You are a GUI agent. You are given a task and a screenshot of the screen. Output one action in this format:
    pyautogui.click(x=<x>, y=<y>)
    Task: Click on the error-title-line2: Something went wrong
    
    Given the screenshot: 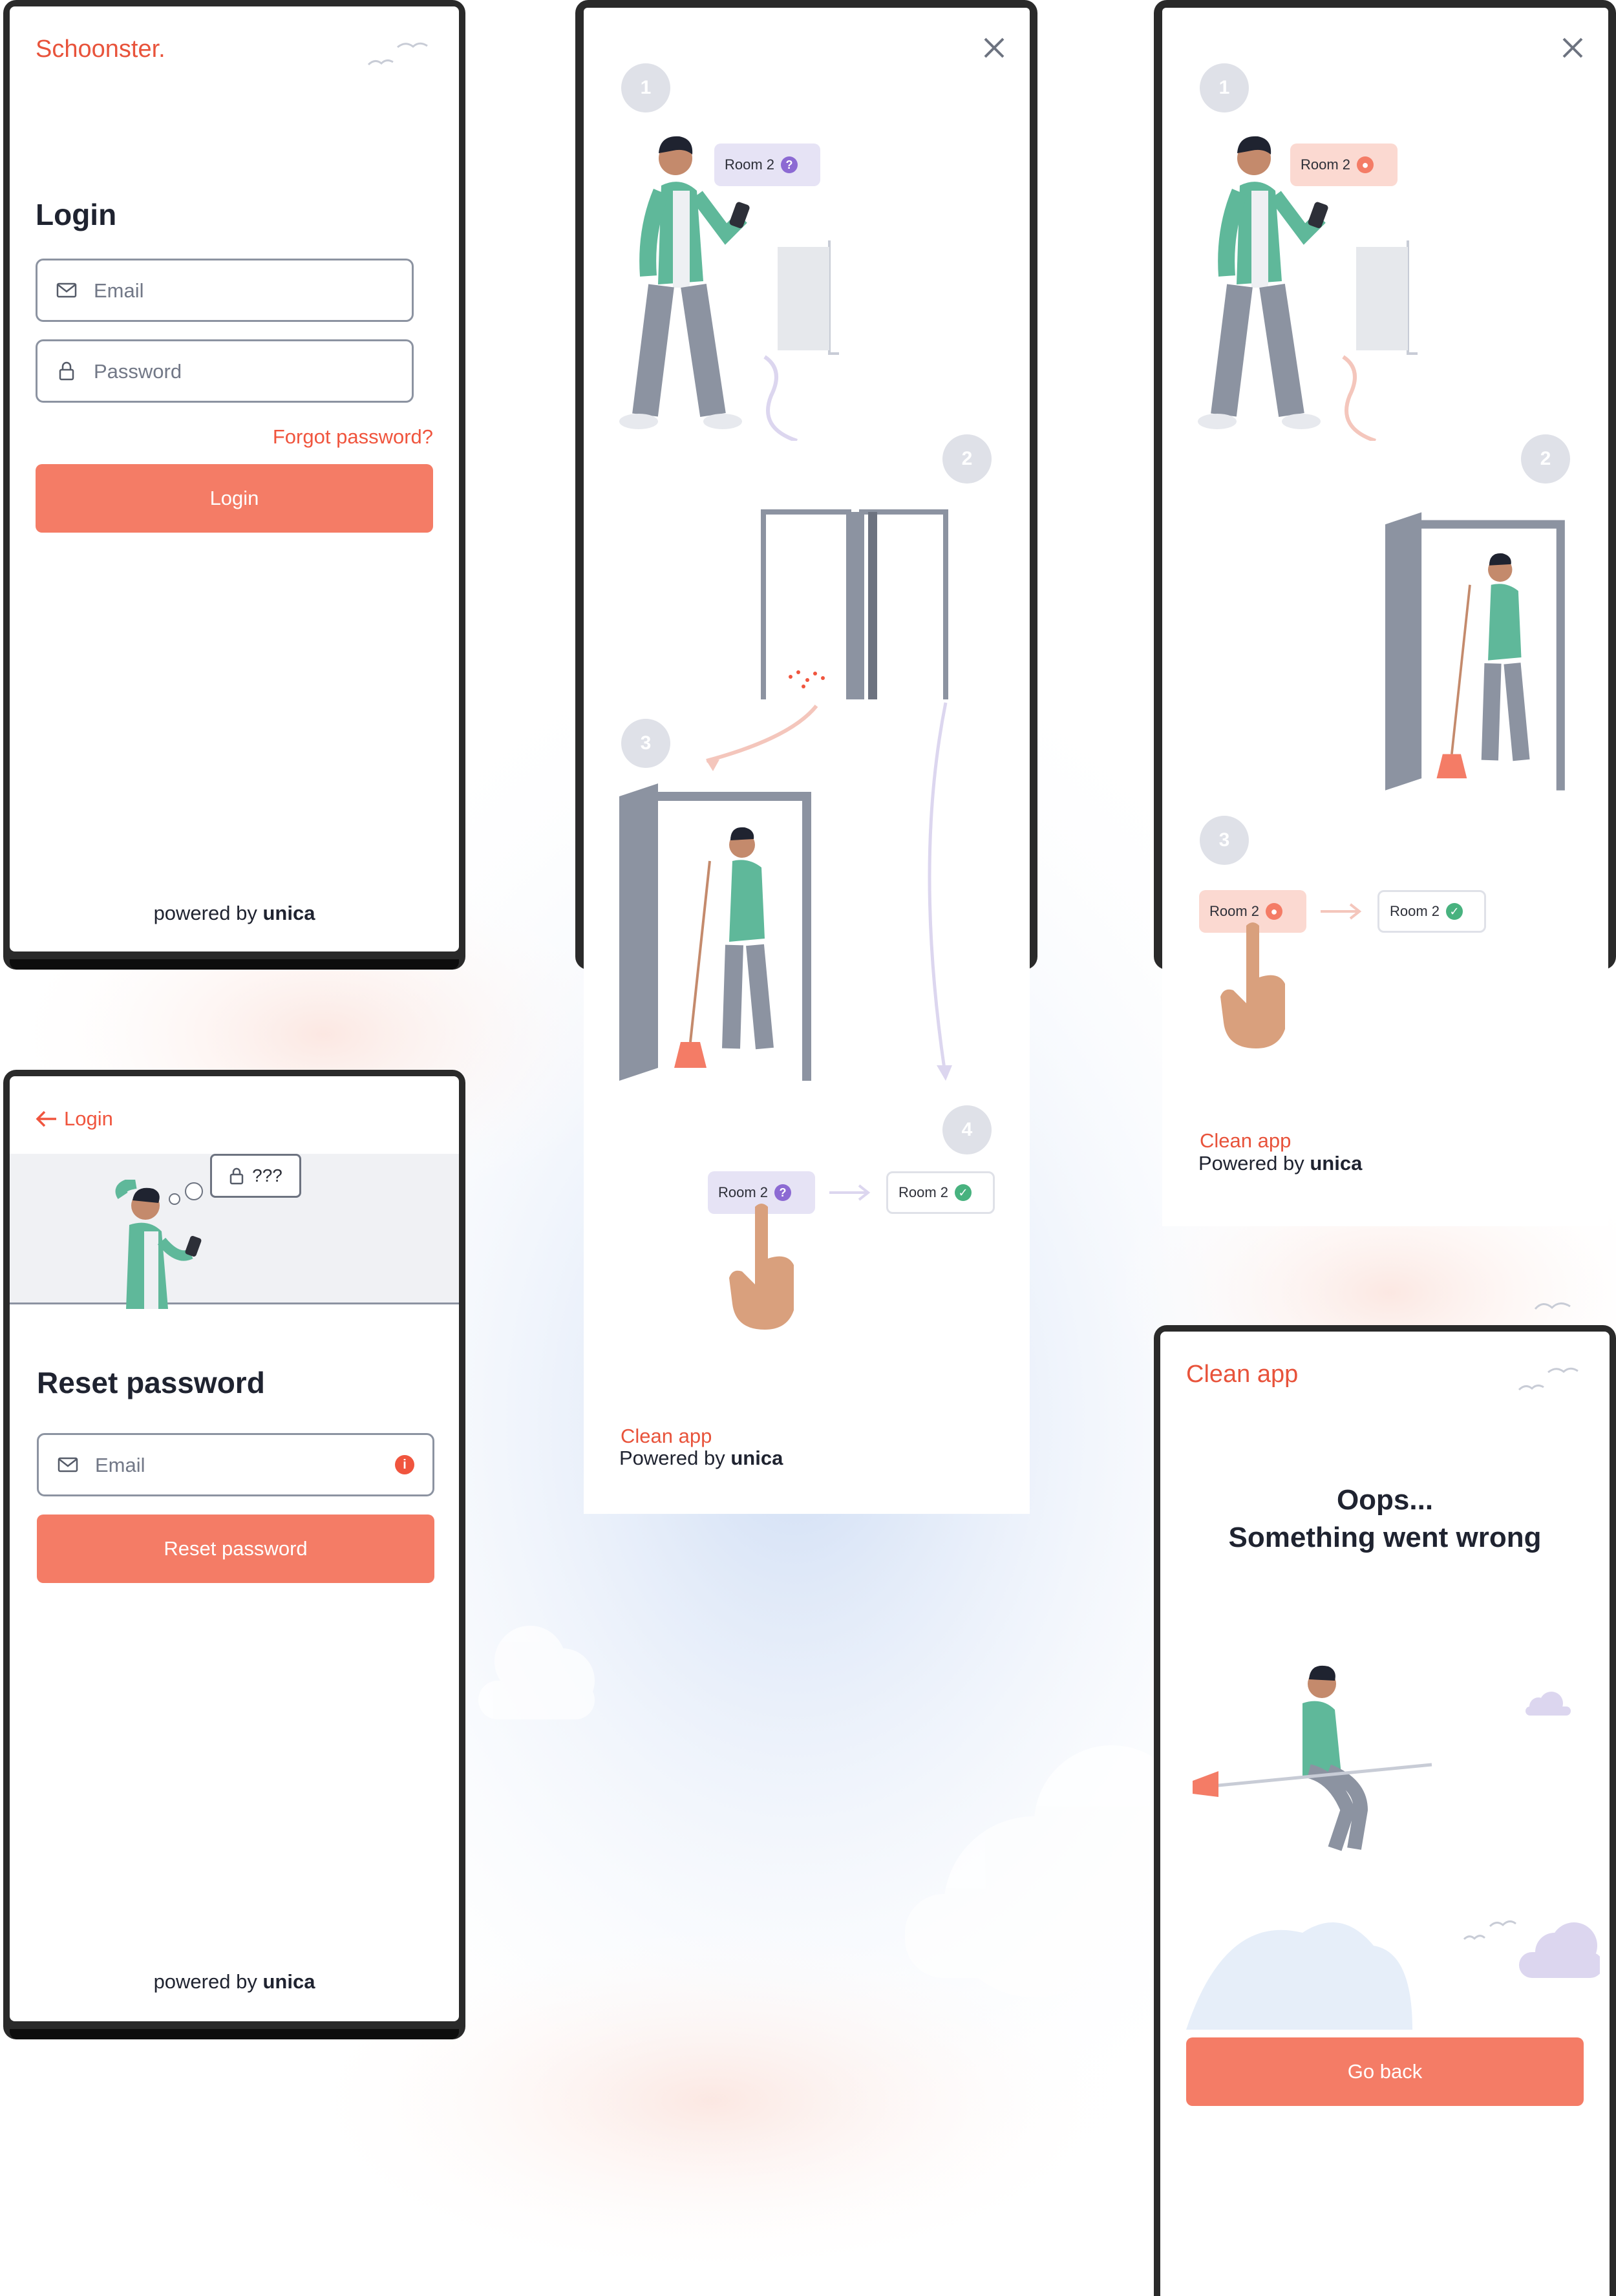 What is the action you would take?
    pyautogui.click(x=1385, y=1537)
    